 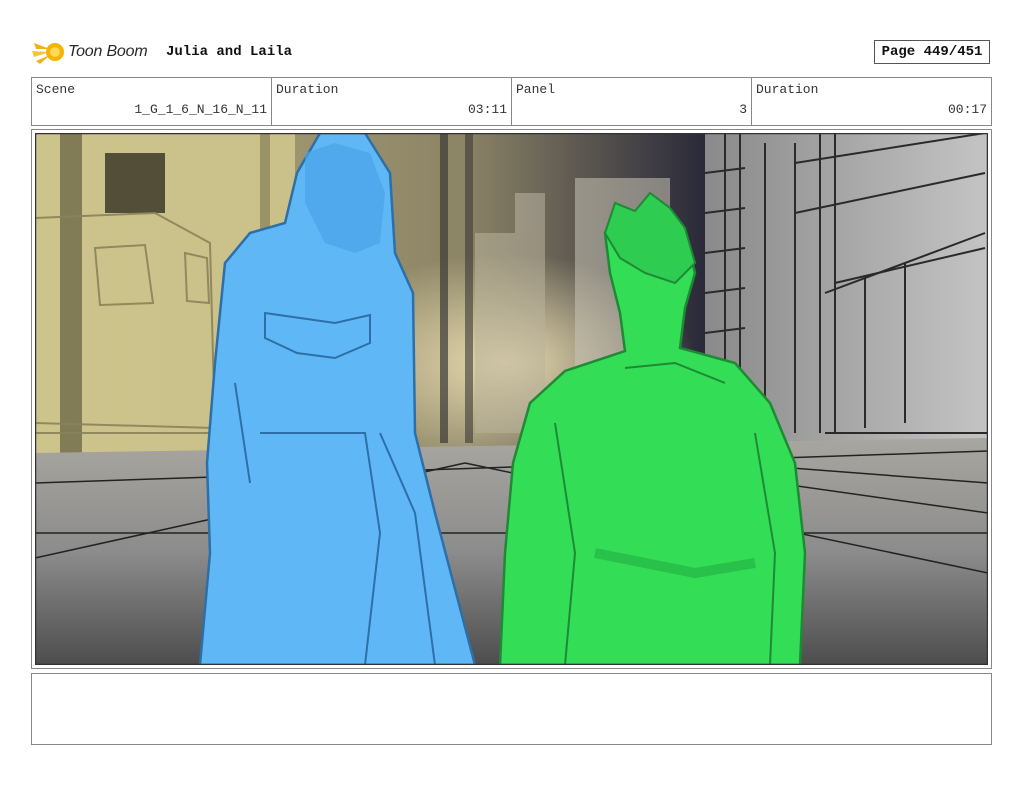 I want to click on panel-duration-value: 00:17, so click(x=967, y=109).